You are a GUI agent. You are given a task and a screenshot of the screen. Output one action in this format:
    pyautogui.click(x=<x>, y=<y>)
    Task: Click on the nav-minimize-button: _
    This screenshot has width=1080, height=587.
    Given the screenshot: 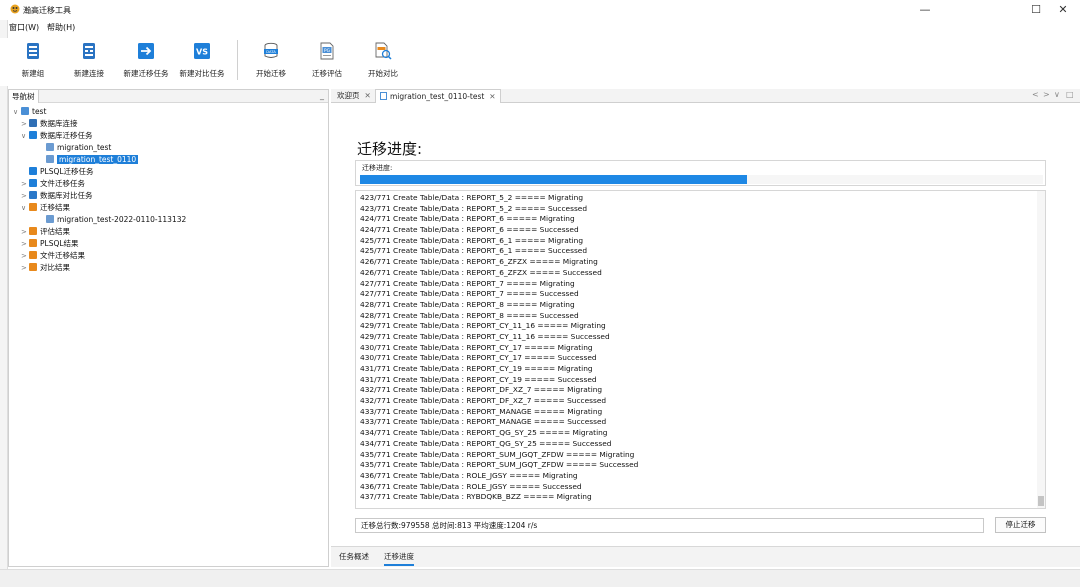 What is the action you would take?
    pyautogui.click(x=322, y=95)
    